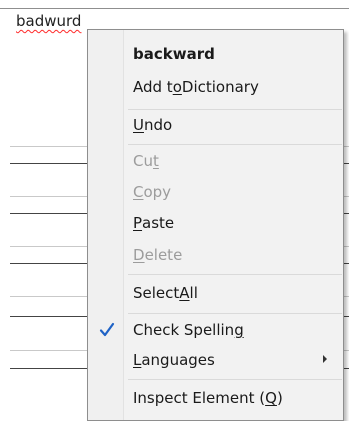 The height and width of the screenshot is (421, 349). I want to click on text-input: badwurd, so click(48, 21).